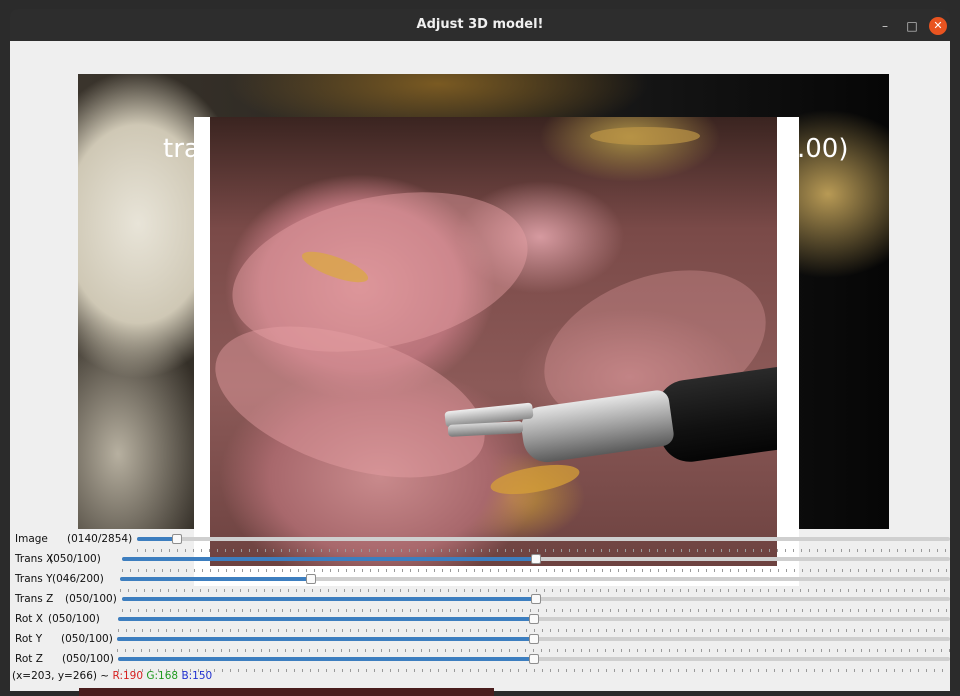 This screenshot has height=696, width=960. I want to click on instrument-wrist, so click(597, 427).